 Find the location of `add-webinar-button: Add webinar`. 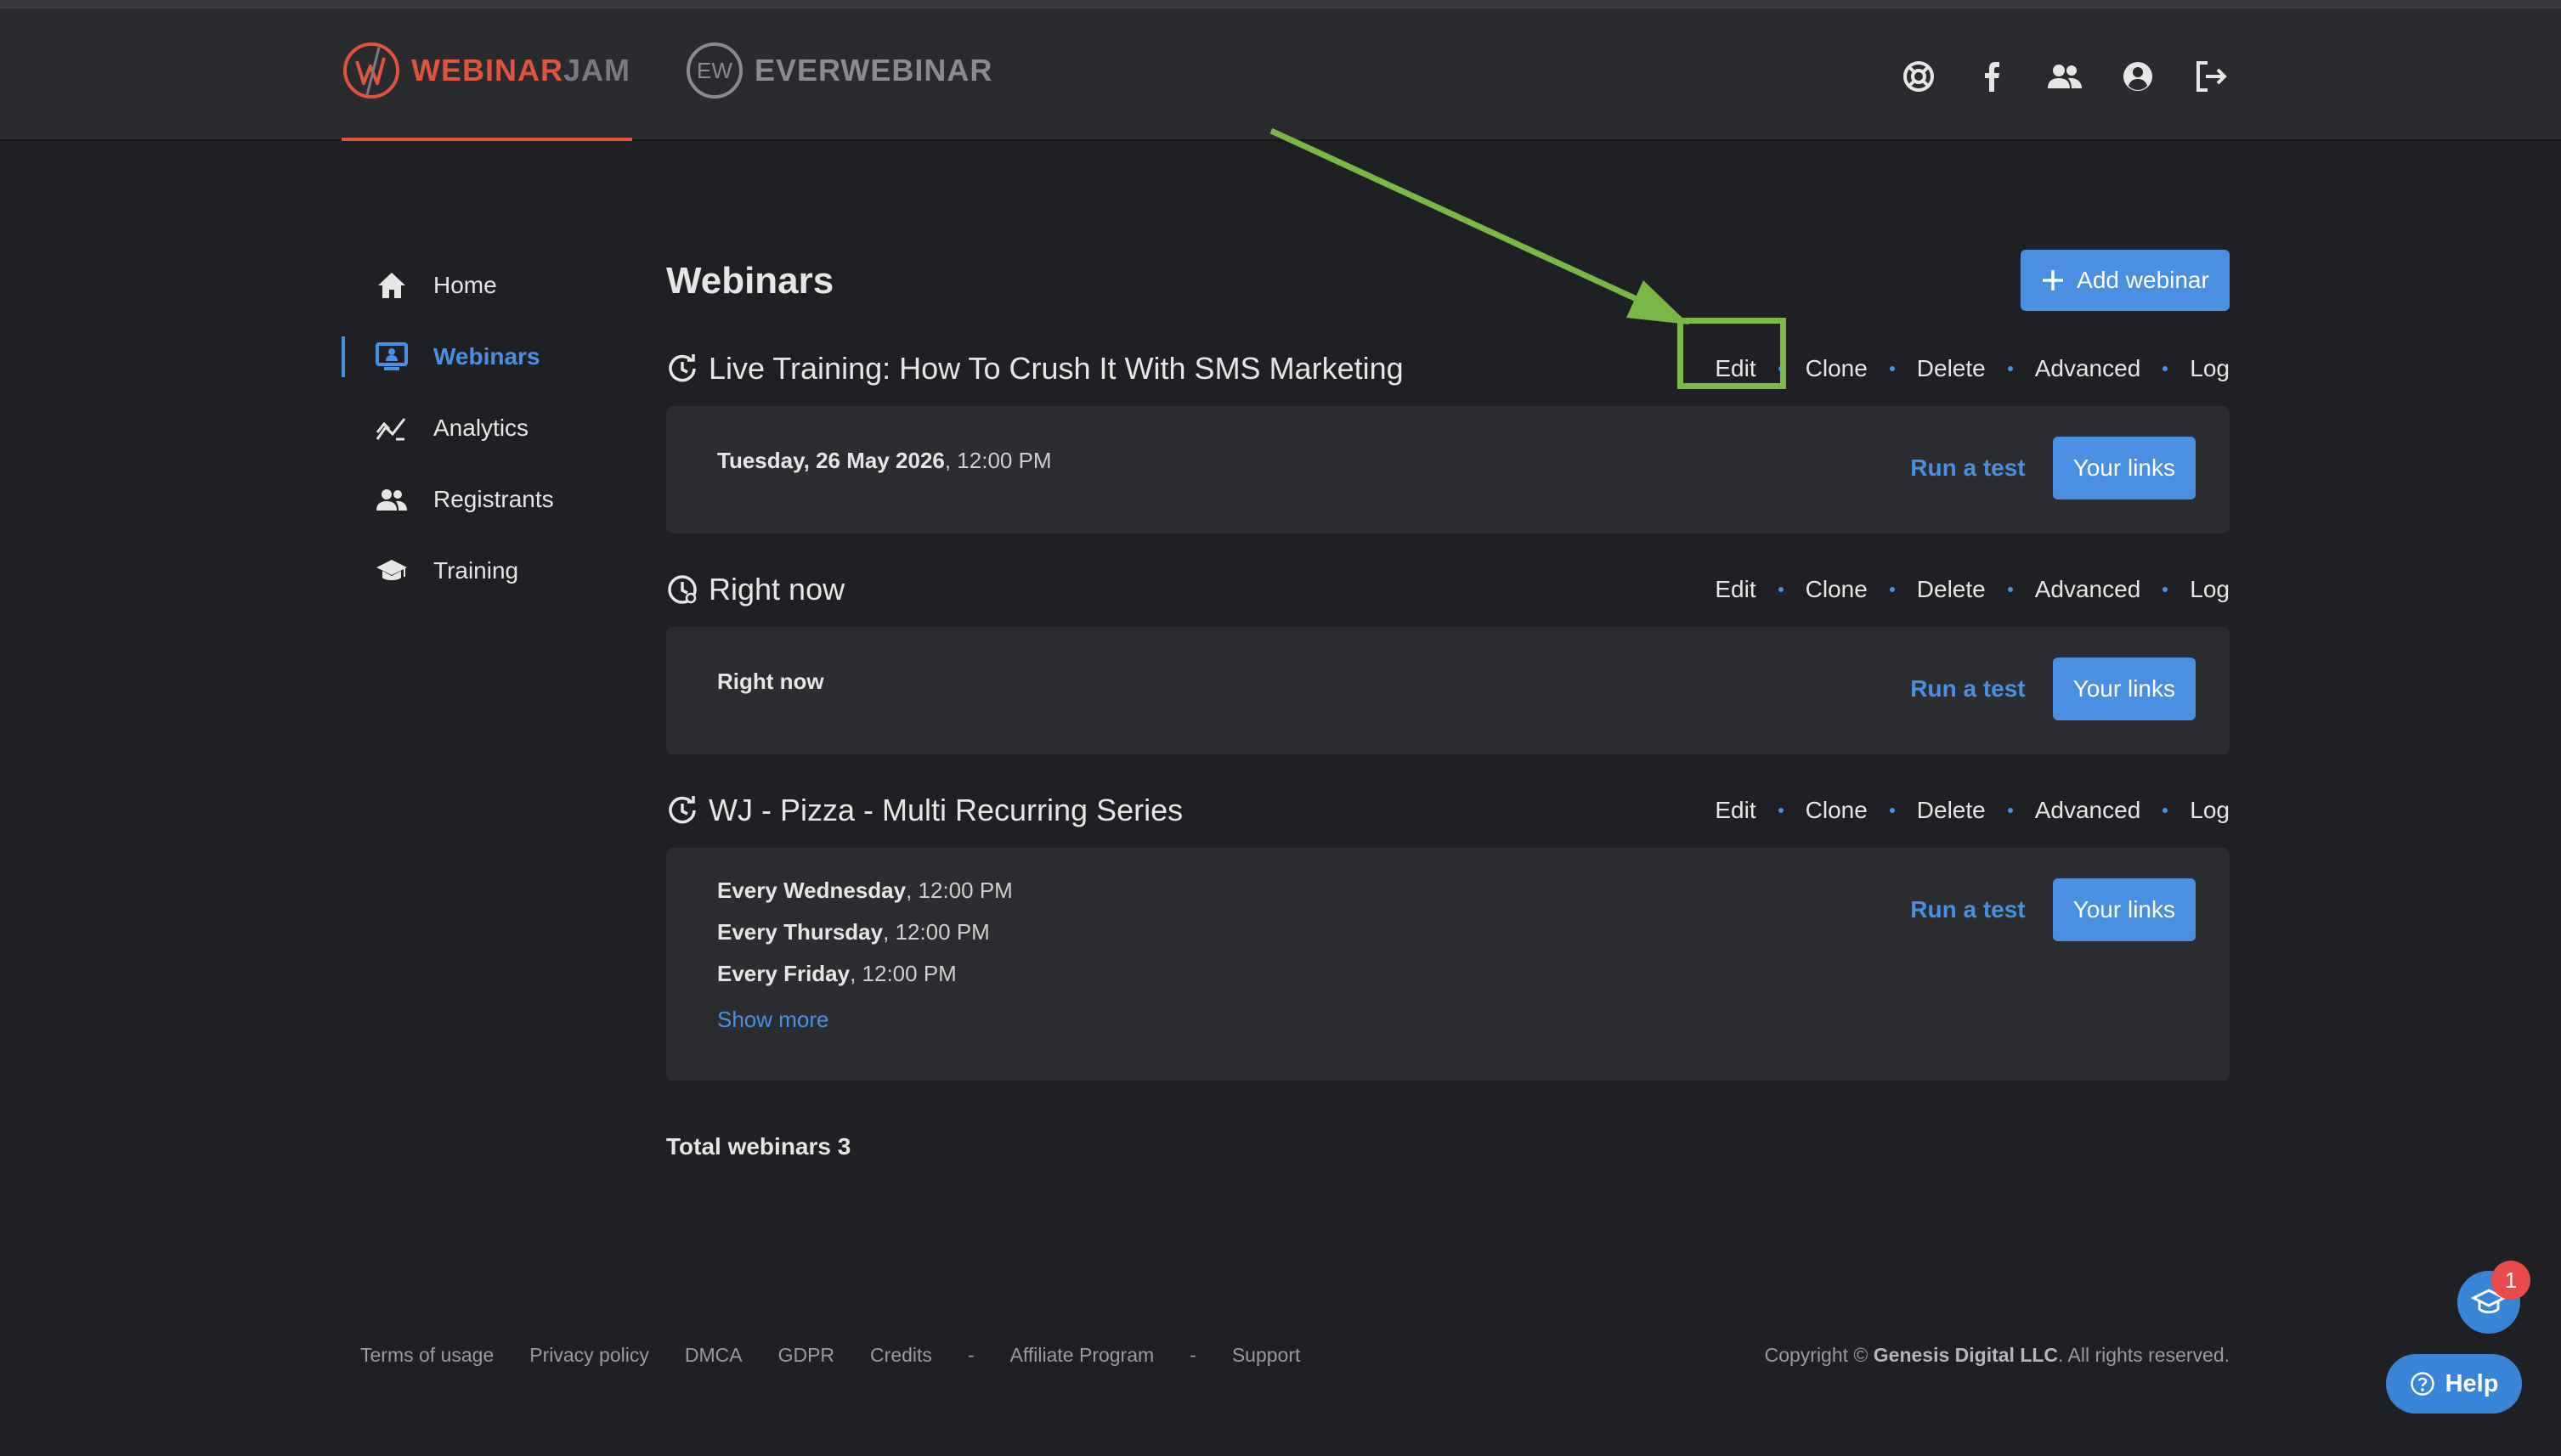

add-webinar-button: Add webinar is located at coordinates (2125, 280).